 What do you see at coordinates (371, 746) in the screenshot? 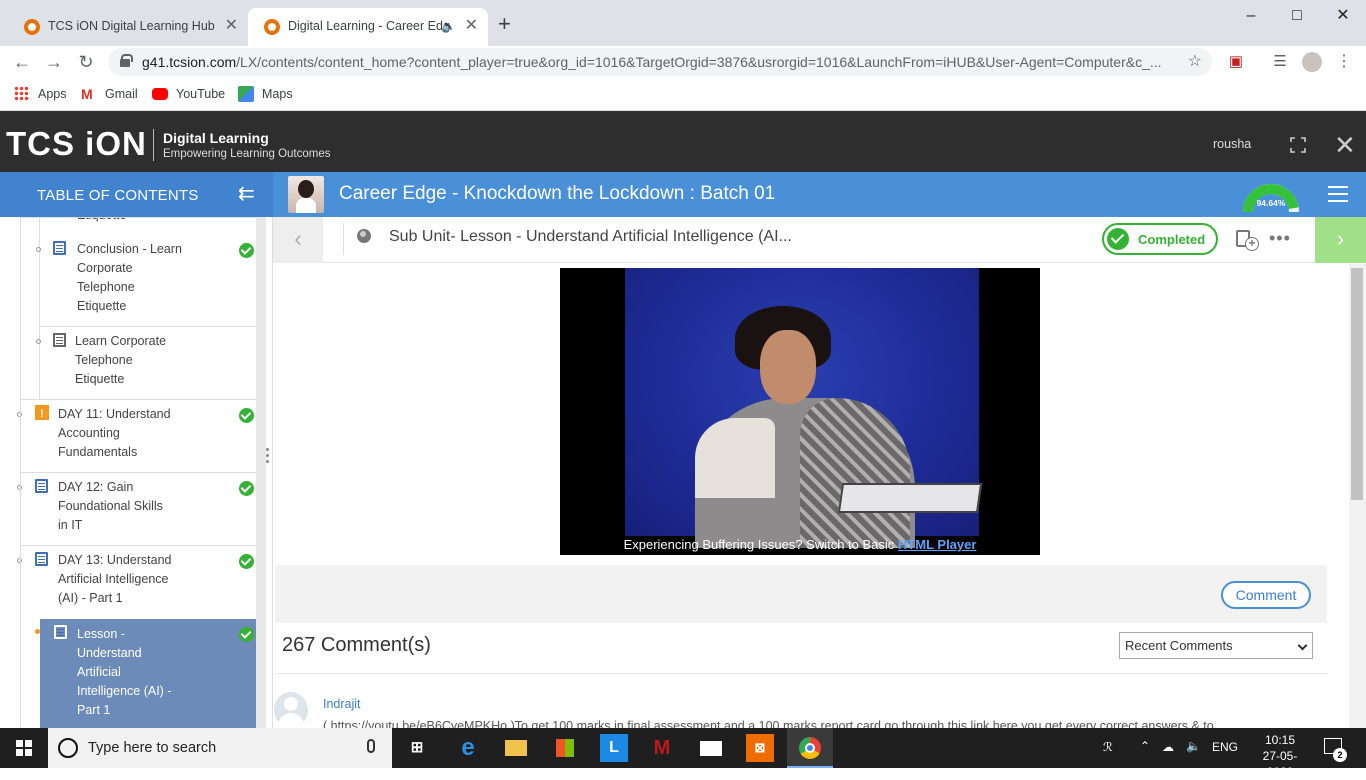
I see `microphone-icon` at bounding box center [371, 746].